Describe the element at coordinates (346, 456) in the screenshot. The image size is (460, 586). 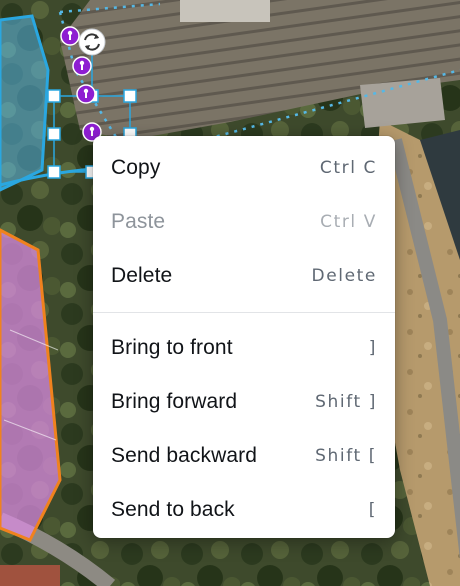
I see `menu-item-shortcut: Shift [` at that location.